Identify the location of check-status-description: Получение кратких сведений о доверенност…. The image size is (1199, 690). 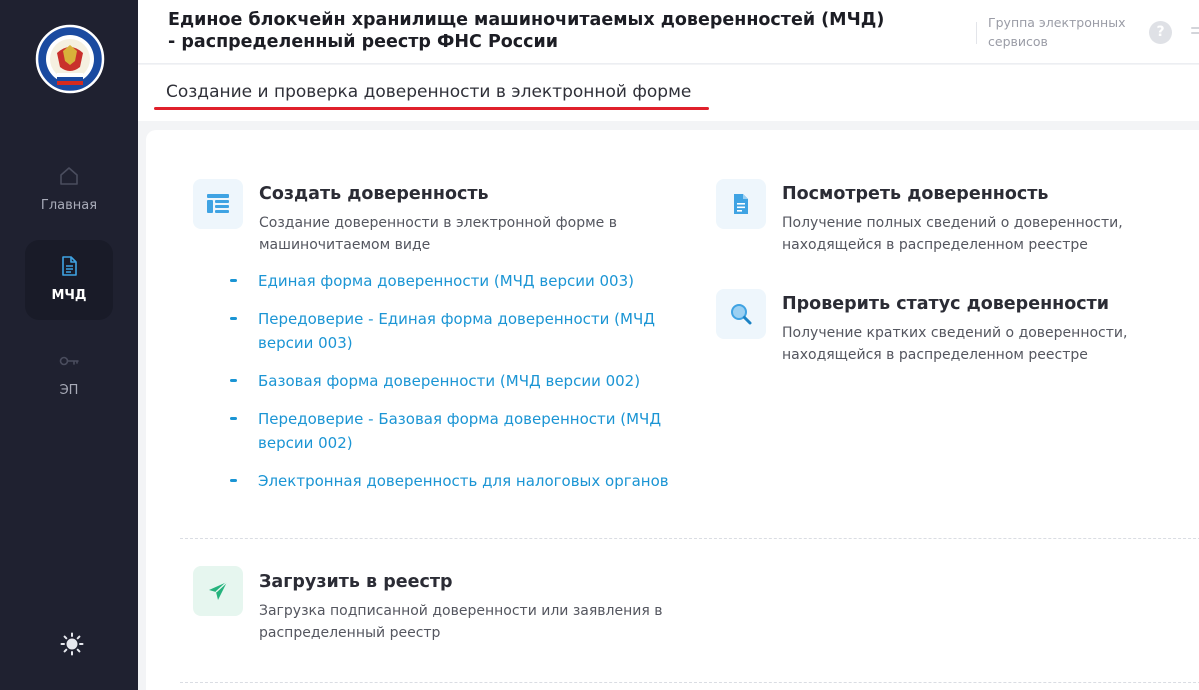
(955, 344).